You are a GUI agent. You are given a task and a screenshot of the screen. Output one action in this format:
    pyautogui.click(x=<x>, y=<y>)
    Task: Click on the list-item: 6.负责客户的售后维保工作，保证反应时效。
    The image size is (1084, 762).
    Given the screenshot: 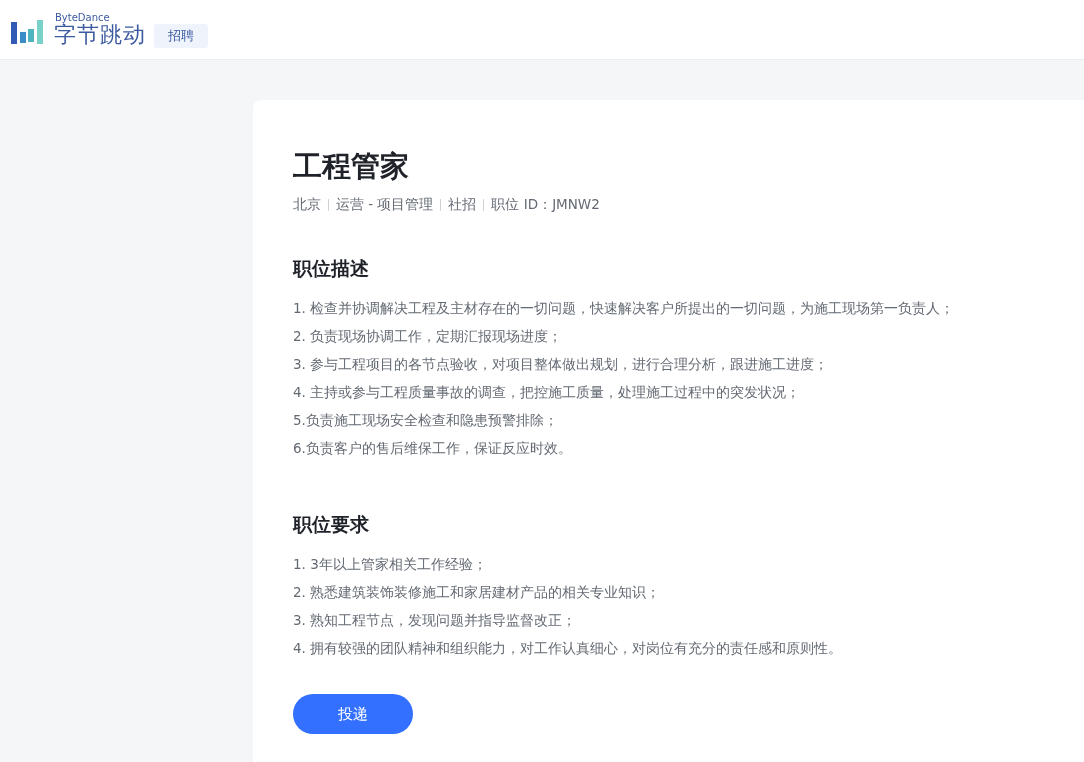 What is the action you would take?
    pyautogui.click(x=433, y=448)
    